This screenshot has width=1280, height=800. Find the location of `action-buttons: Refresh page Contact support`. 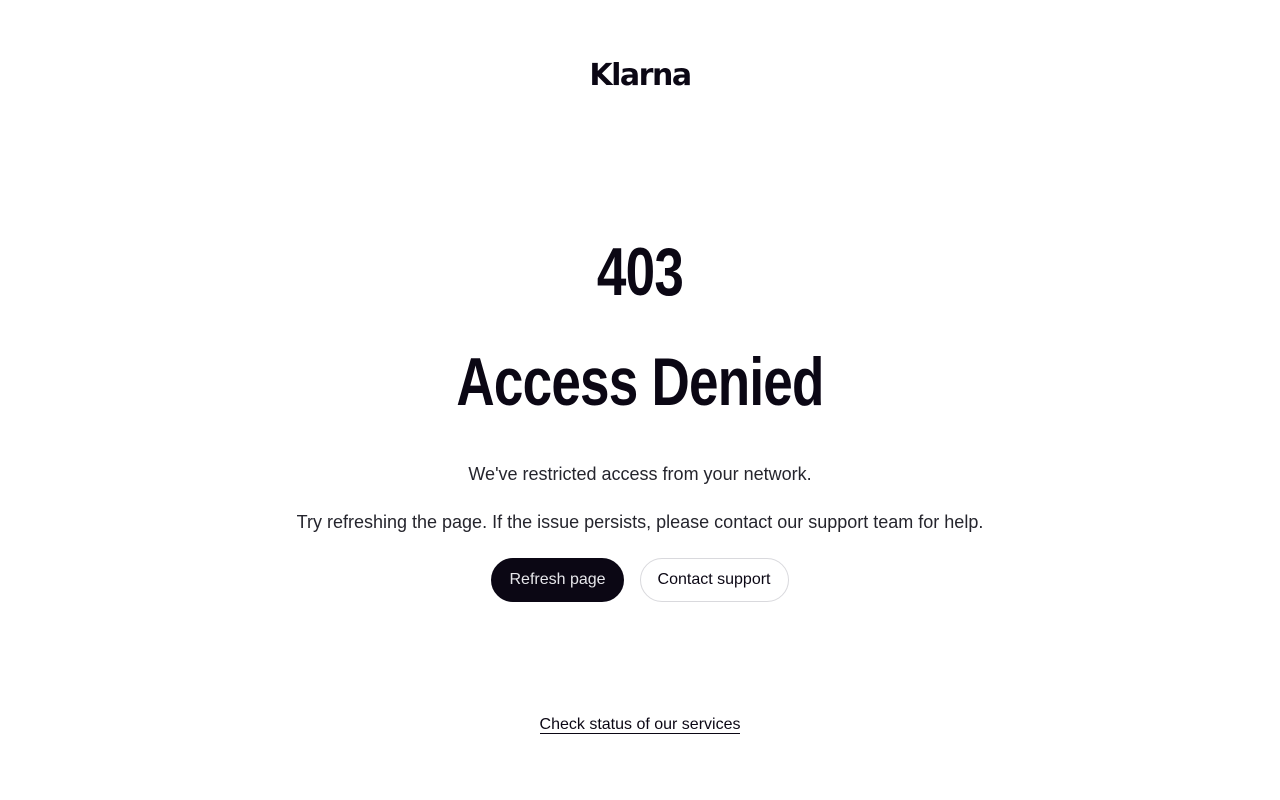

action-buttons: Refresh page Contact support is located at coordinates (640, 580).